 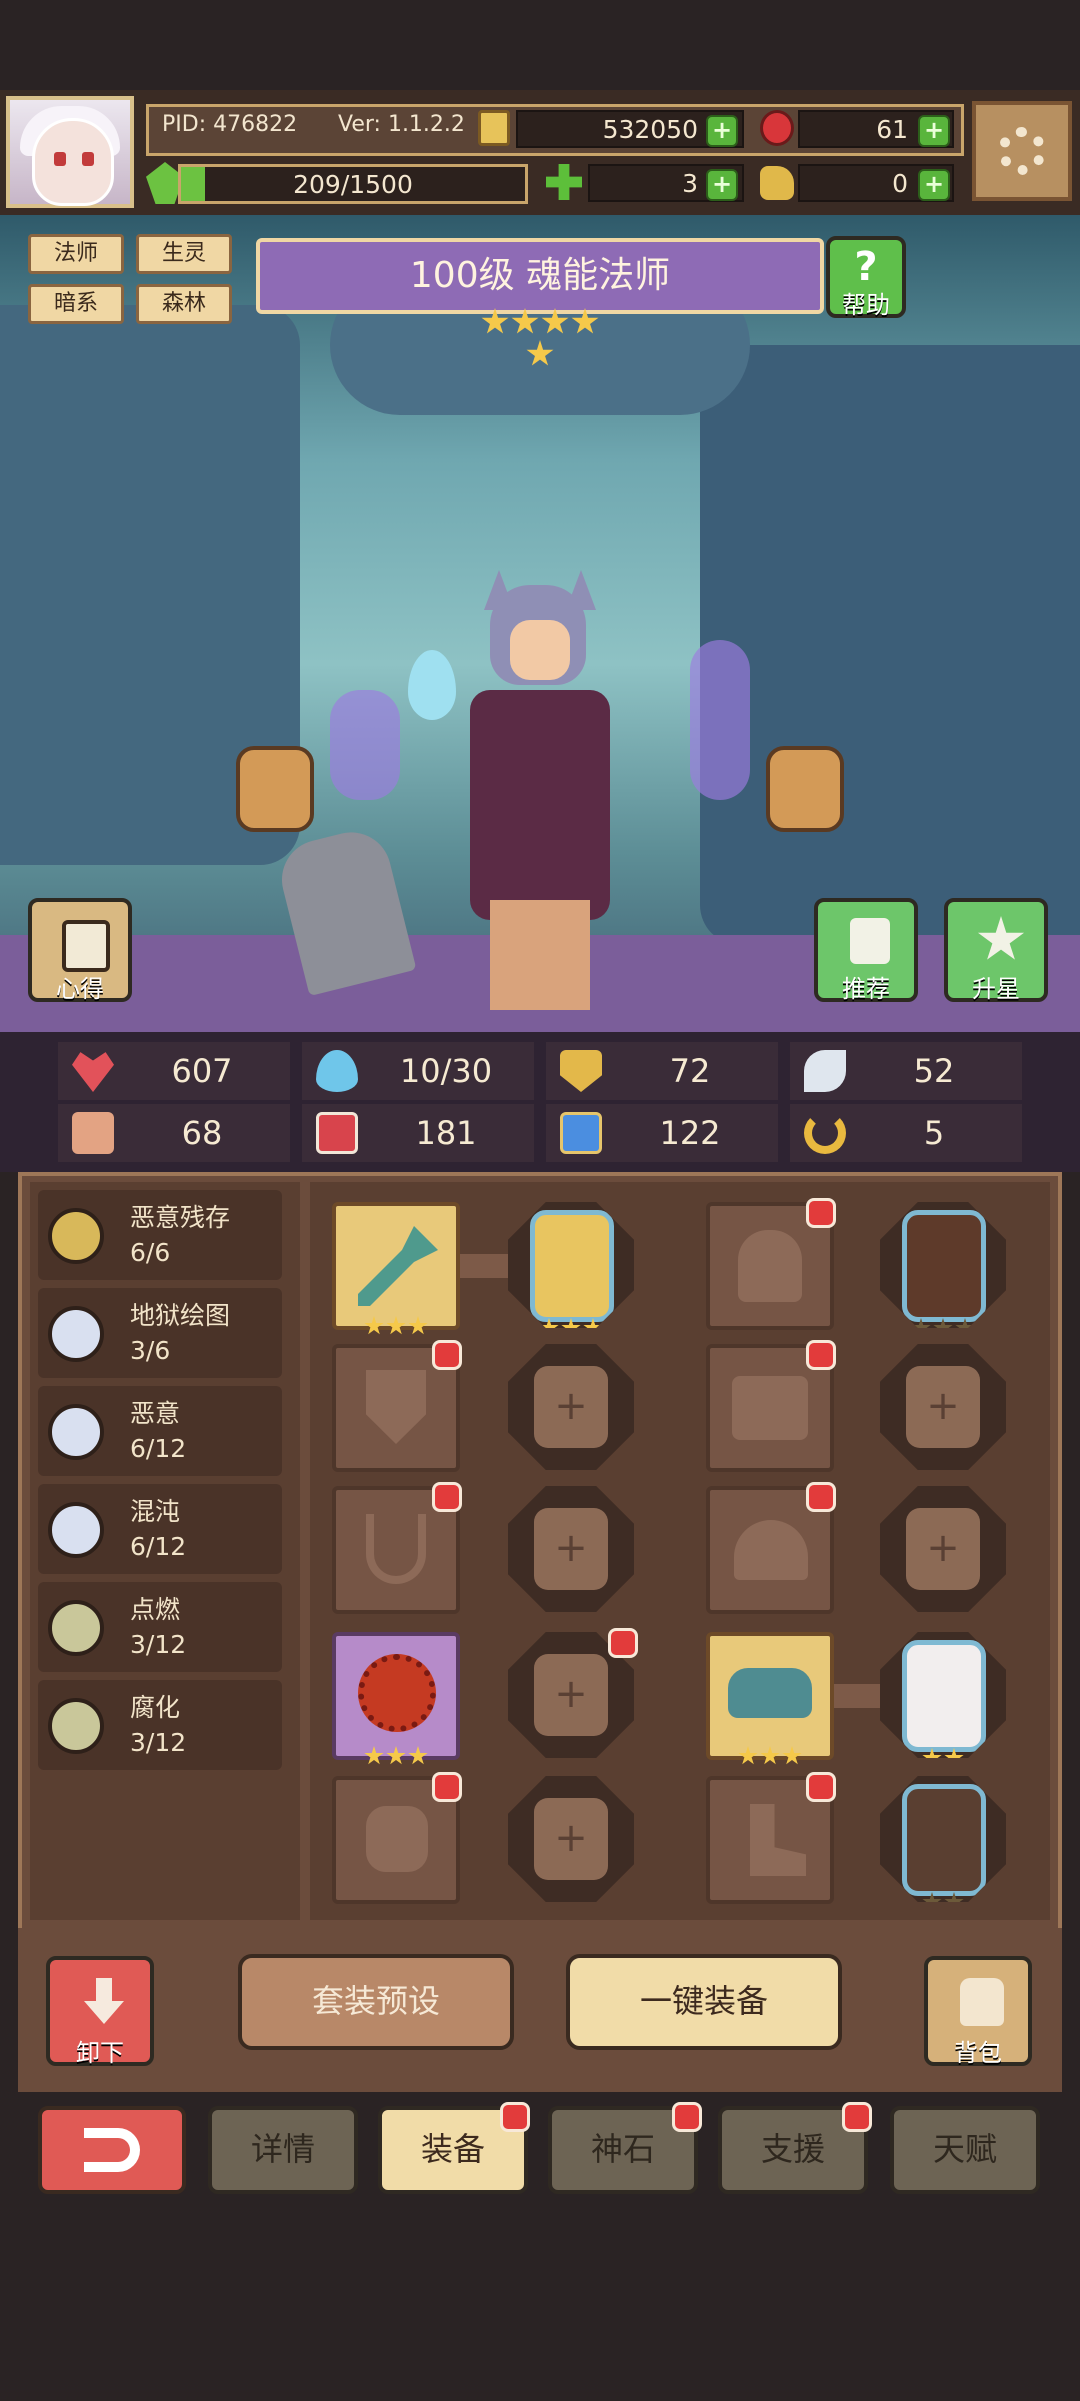 What do you see at coordinates (943, 1695) in the screenshot?
I see `belt-rune-slot` at bounding box center [943, 1695].